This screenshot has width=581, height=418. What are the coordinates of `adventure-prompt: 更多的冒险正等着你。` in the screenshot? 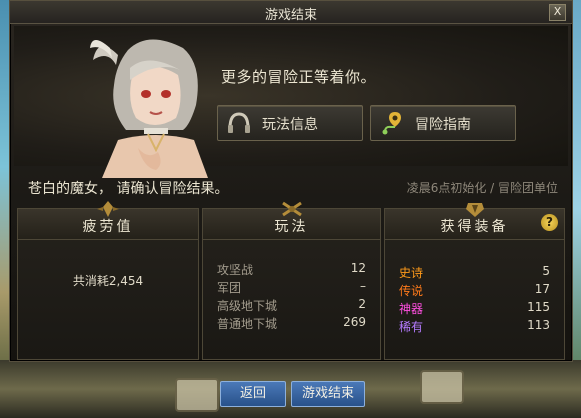 It's located at (299, 77).